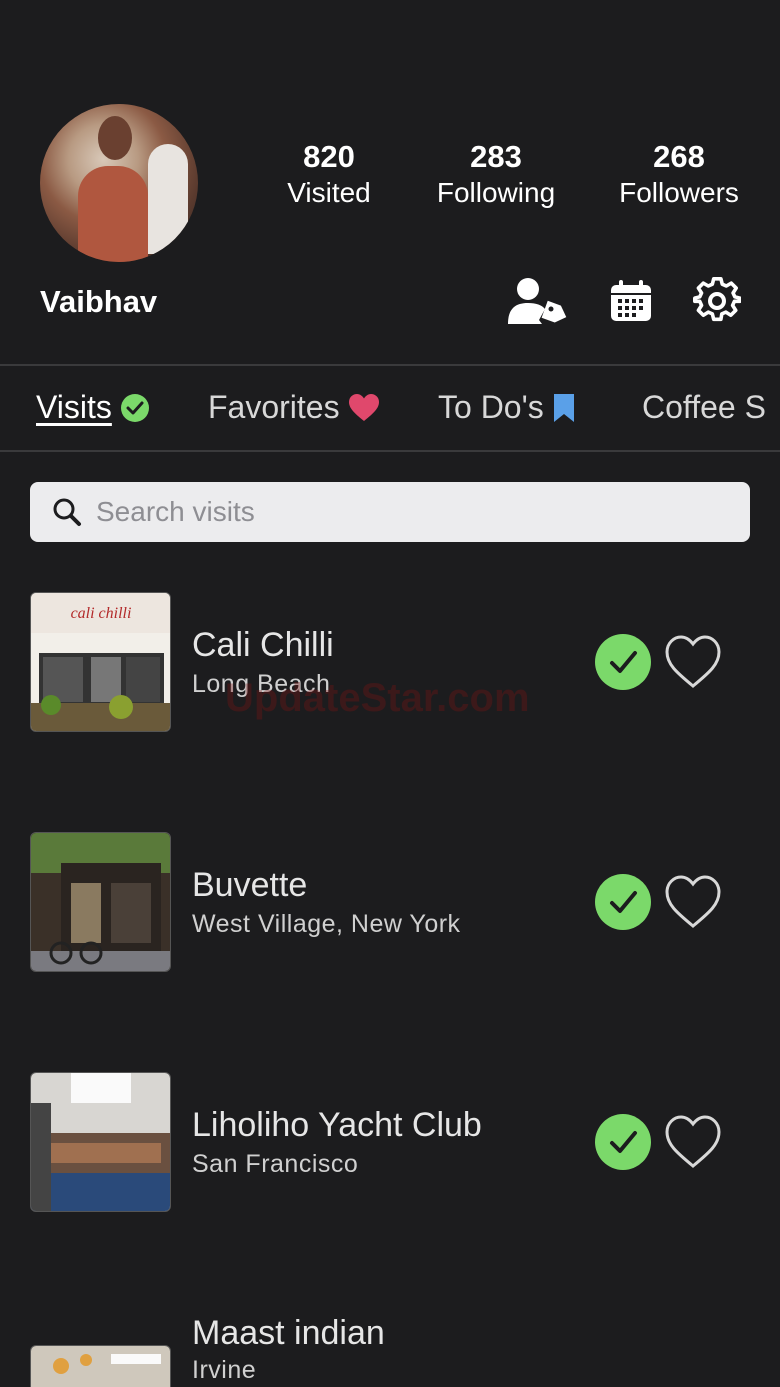 The width and height of the screenshot is (780, 1387). I want to click on stat-followers-count: 268, so click(679, 156).